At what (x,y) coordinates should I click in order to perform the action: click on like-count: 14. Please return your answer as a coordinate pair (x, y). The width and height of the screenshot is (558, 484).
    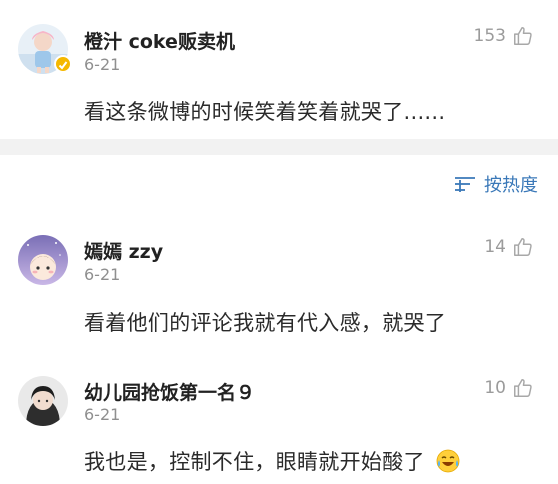
    Looking at the image, I should click on (495, 247).